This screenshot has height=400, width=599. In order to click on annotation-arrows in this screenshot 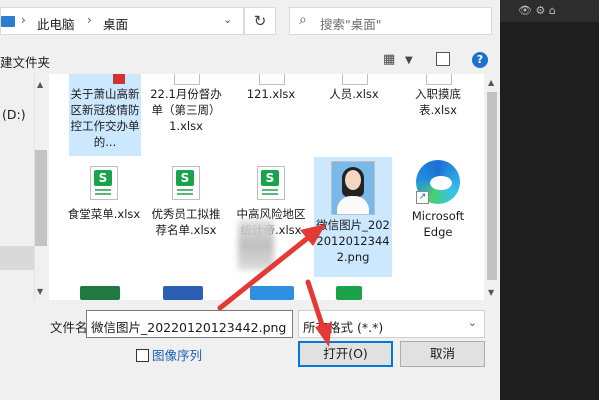, I will do `click(274, 285)`.